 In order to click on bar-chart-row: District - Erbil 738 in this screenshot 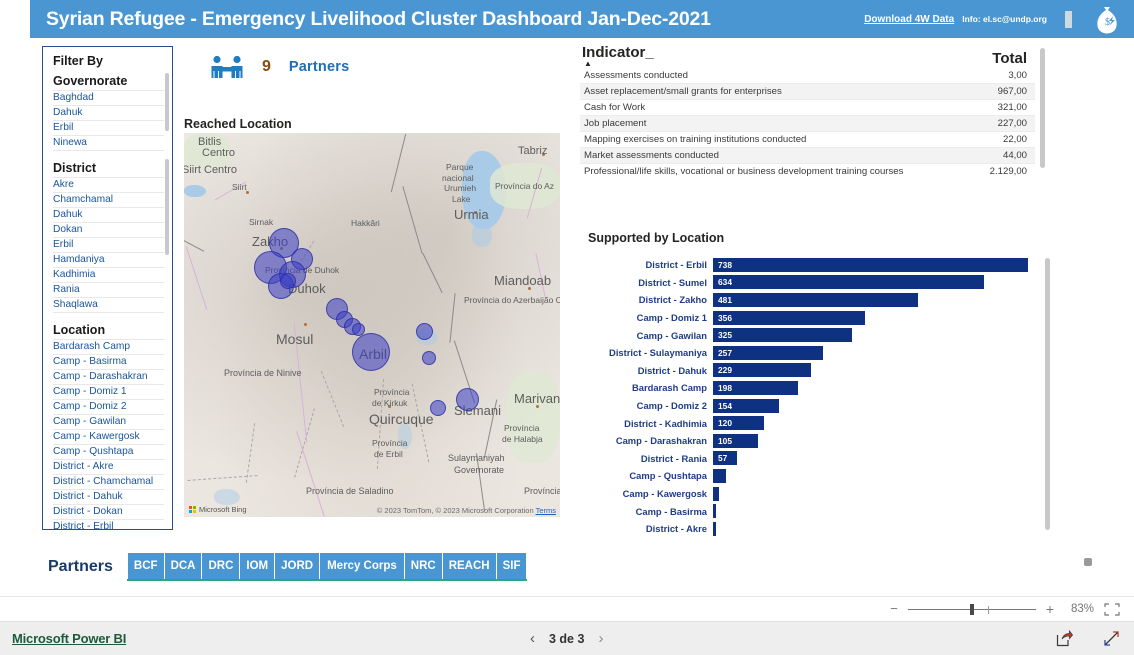, I will do `click(813, 265)`.